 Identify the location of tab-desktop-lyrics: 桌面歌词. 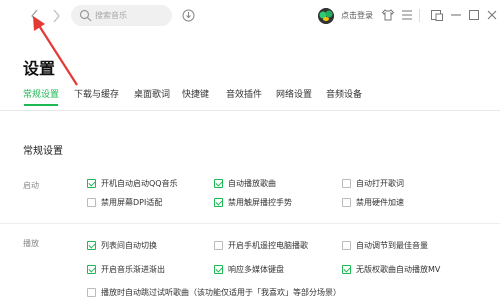
(152, 93).